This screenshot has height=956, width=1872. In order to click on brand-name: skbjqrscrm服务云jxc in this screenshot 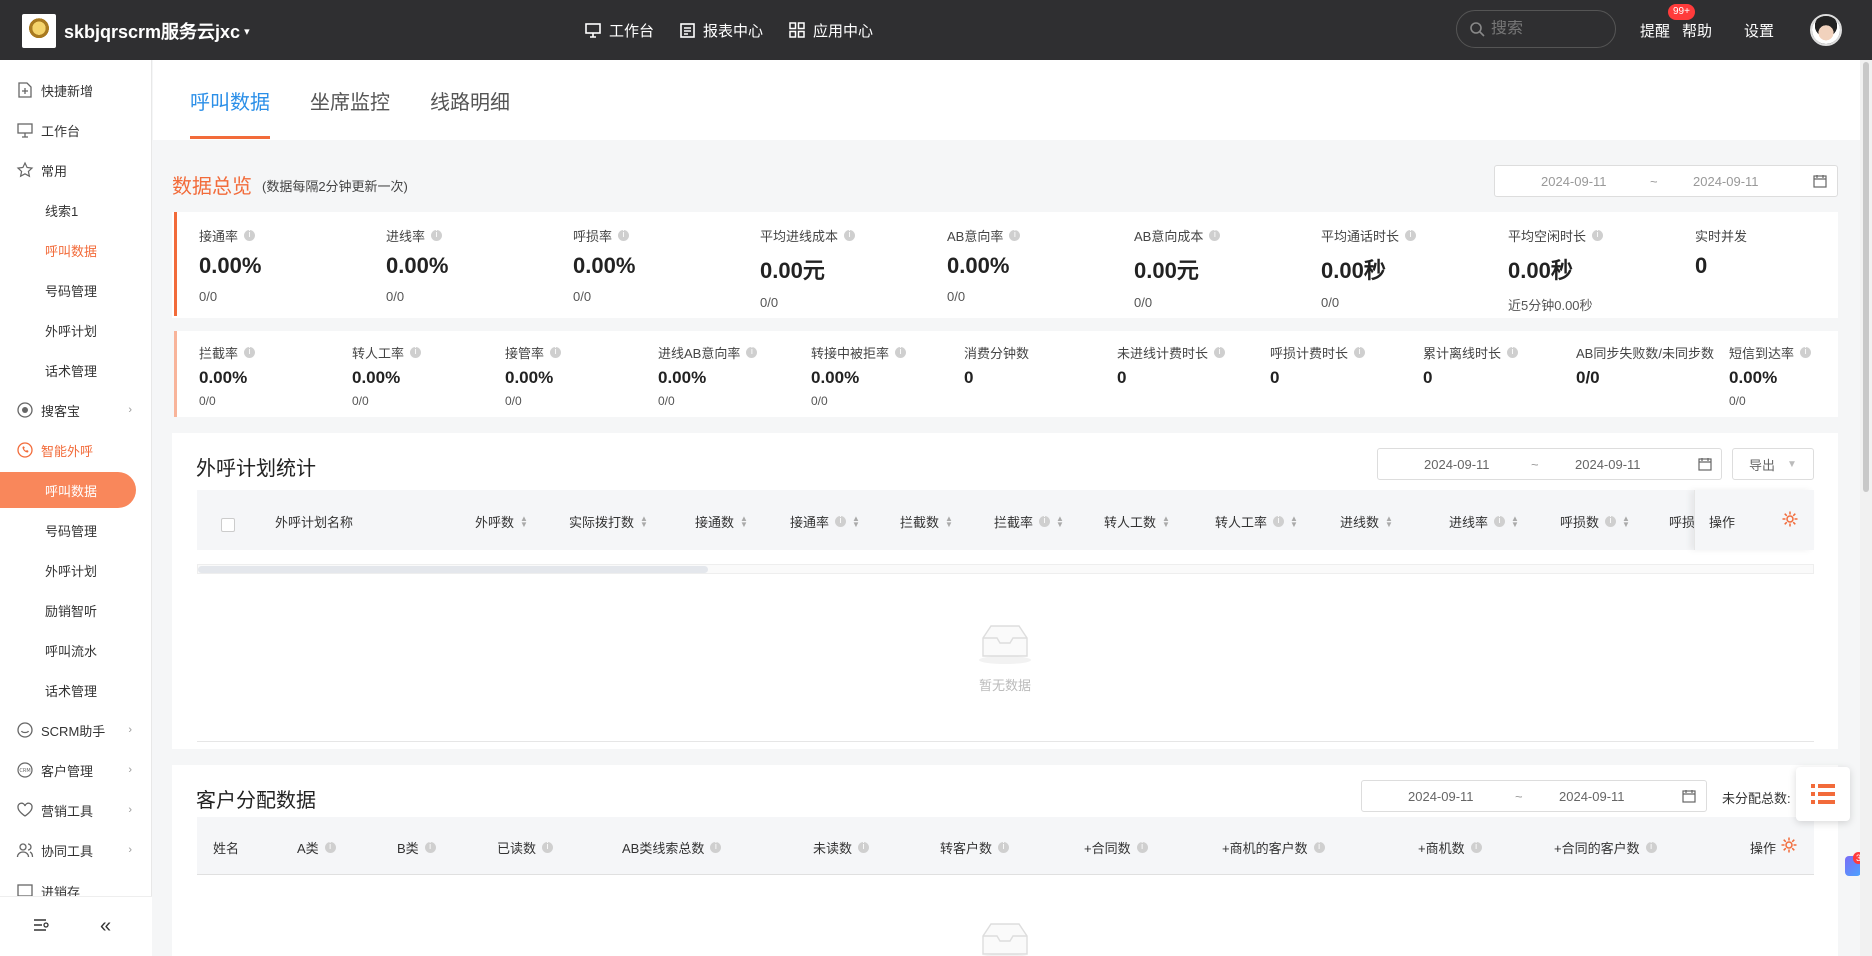, I will do `click(152, 31)`.